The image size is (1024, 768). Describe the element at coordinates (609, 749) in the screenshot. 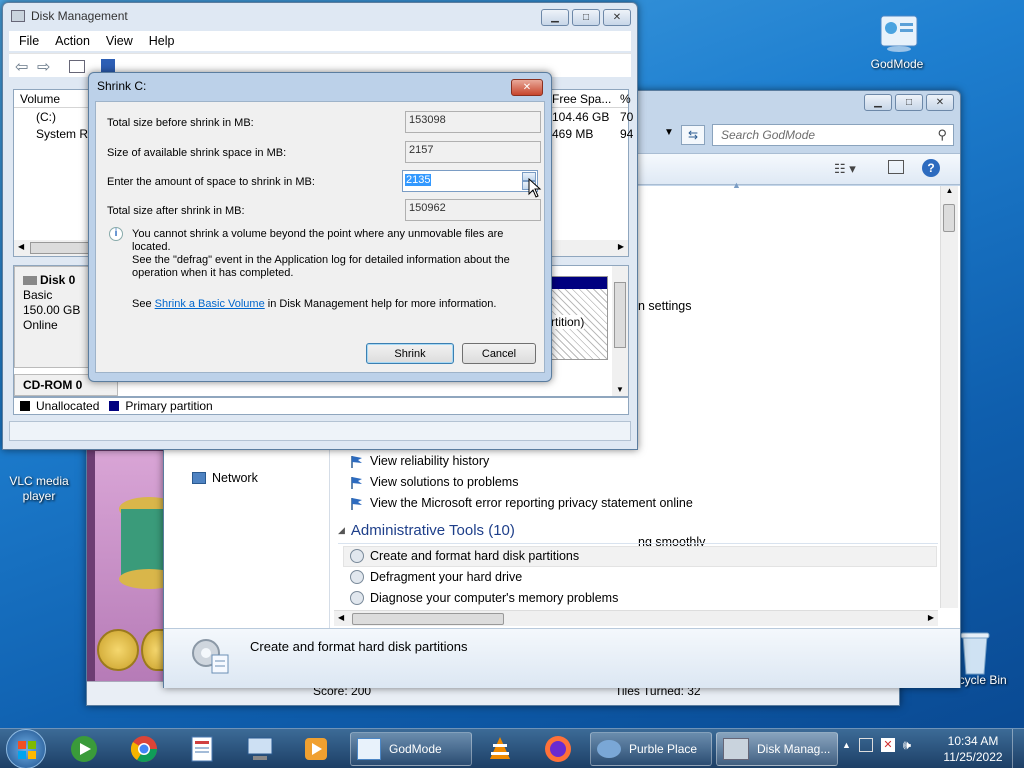

I see `purble-place-icon` at that location.